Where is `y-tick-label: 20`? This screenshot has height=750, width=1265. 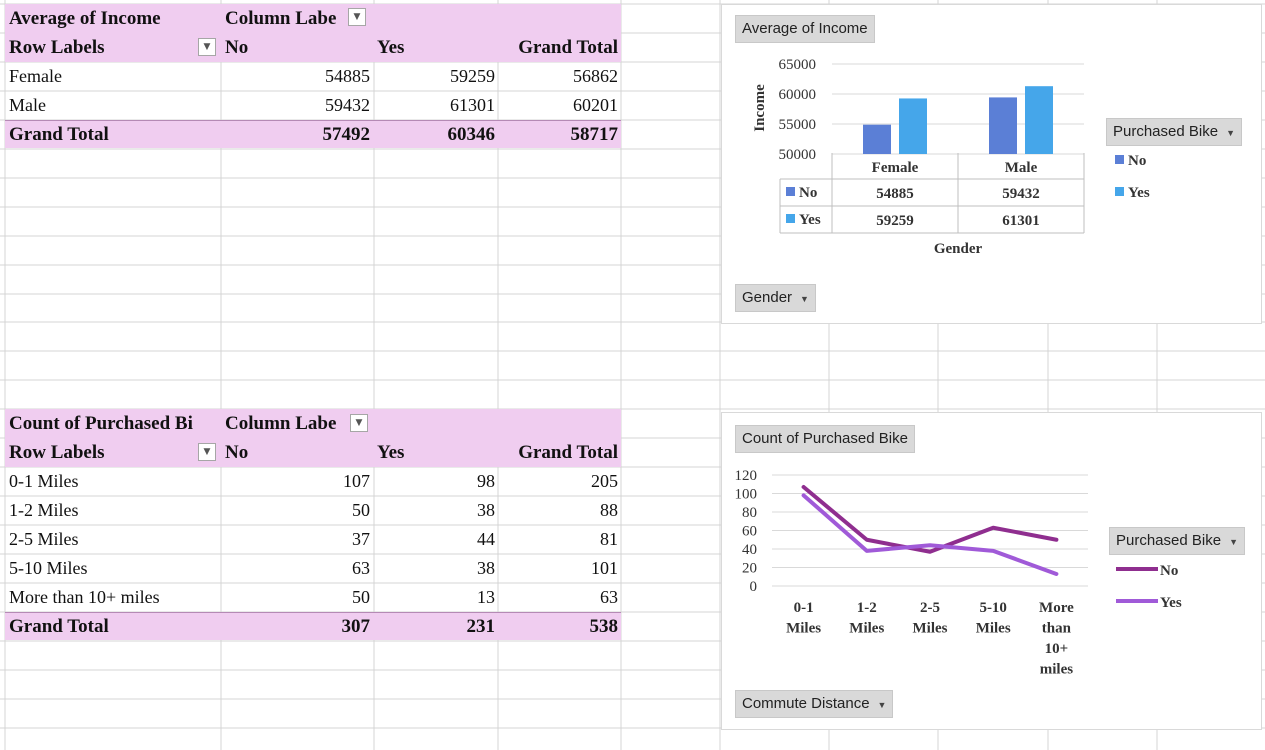
y-tick-label: 20 is located at coordinates (749, 569).